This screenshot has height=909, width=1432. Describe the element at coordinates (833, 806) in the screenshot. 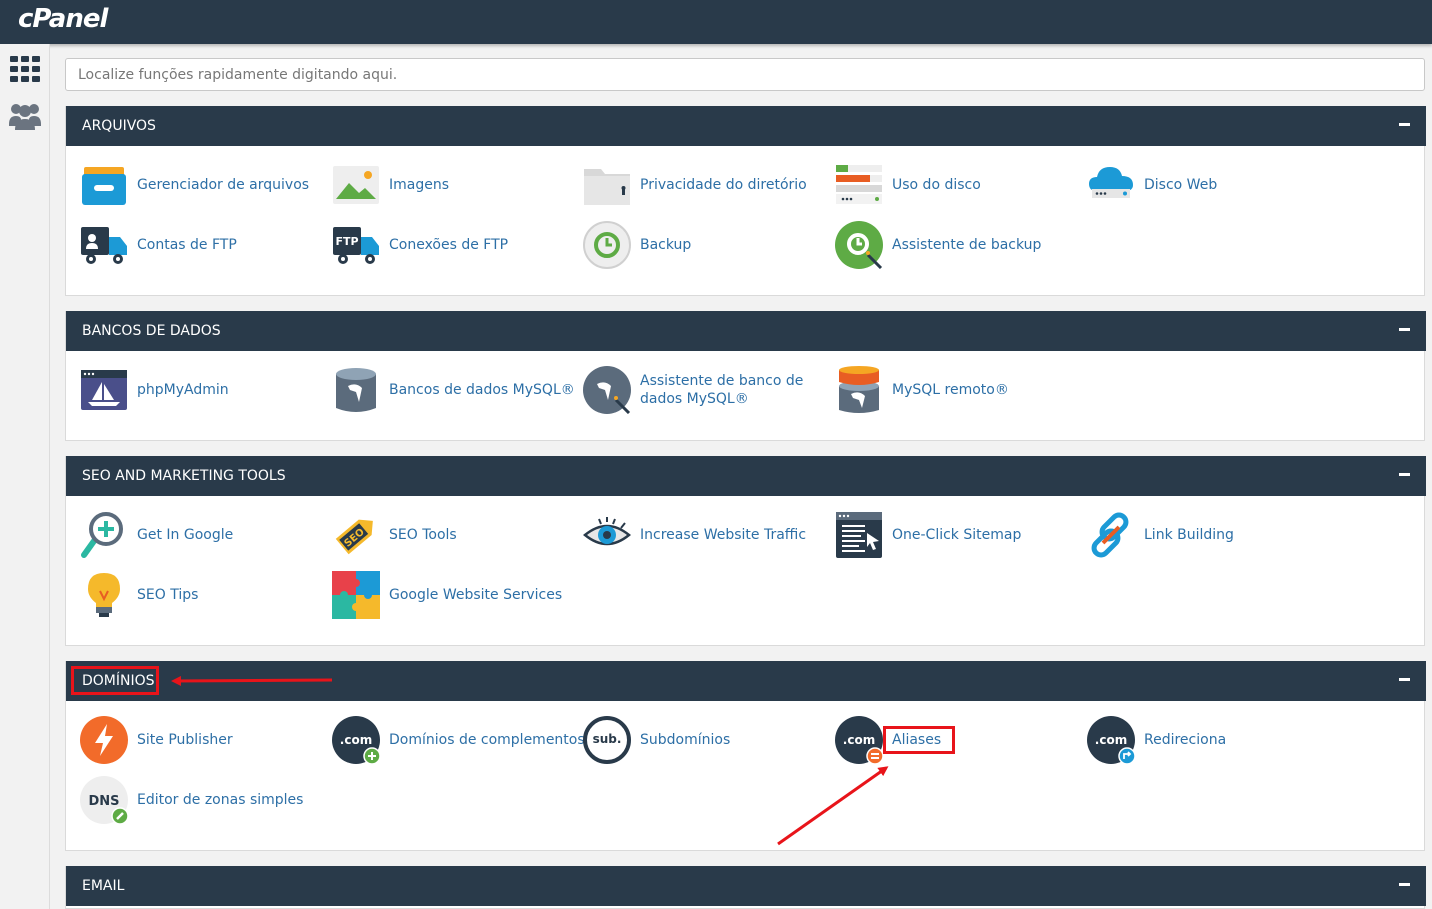

I see `arrow-to-aliases` at that location.